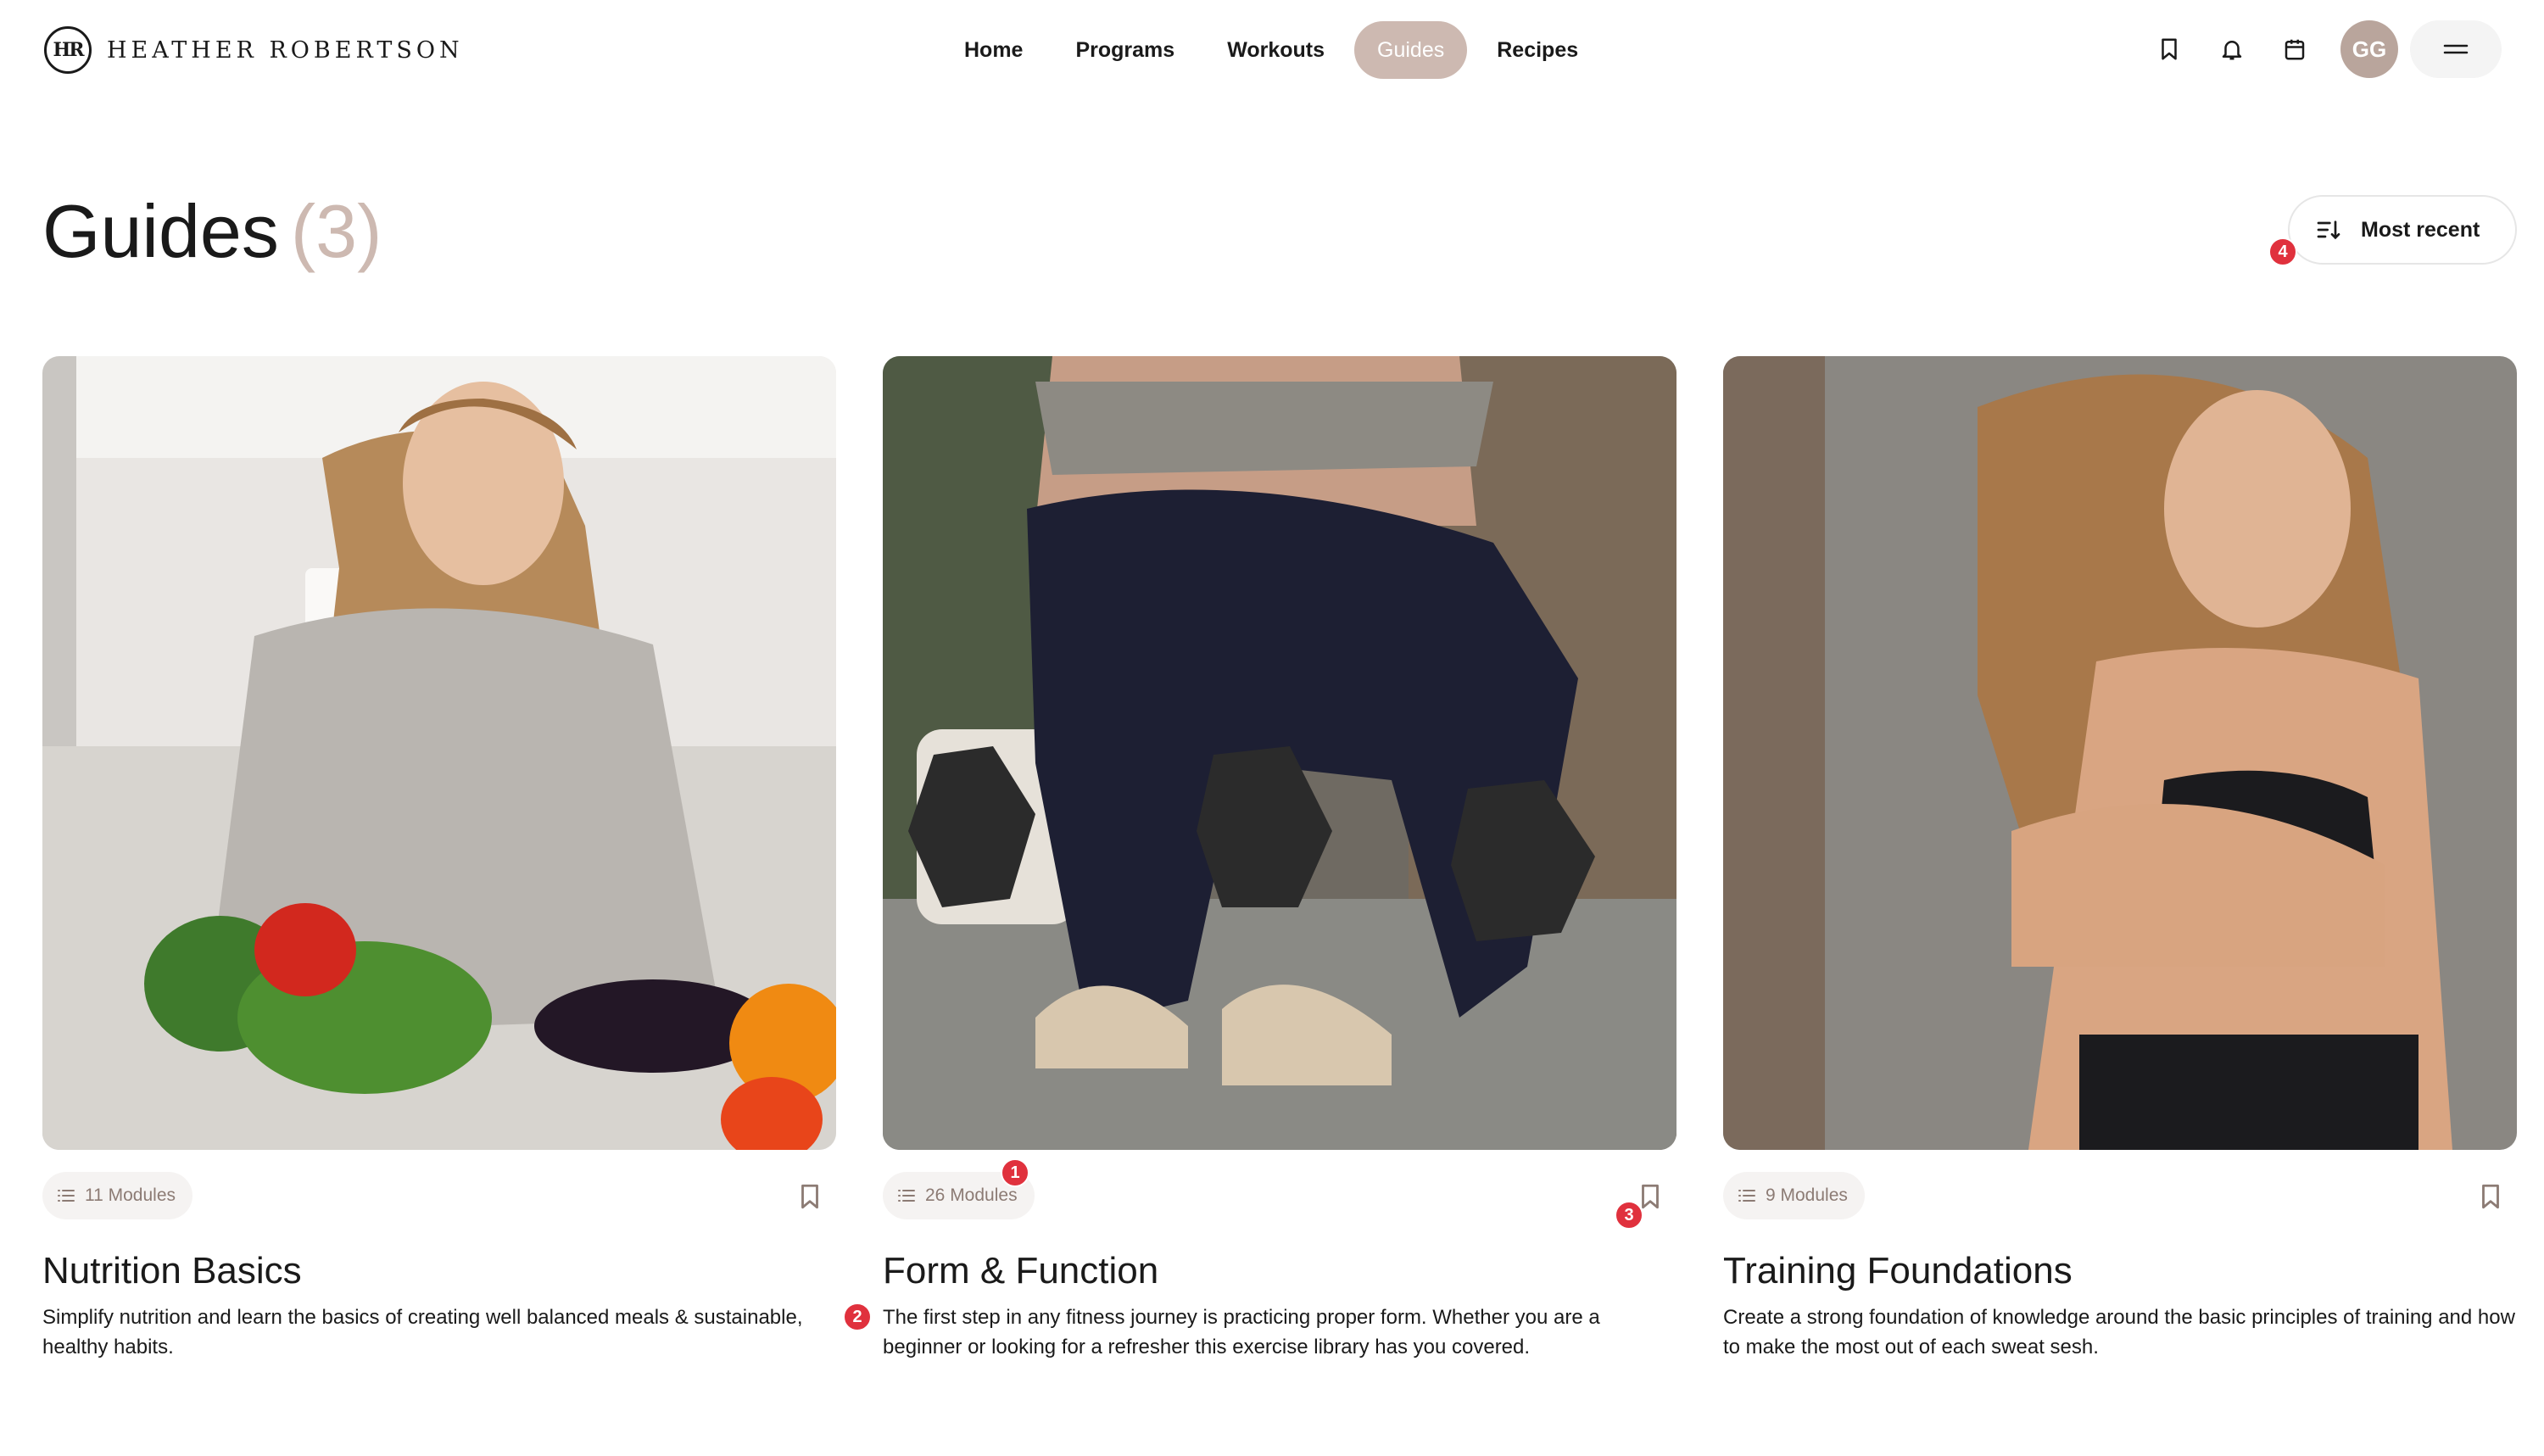  Describe the element at coordinates (439, 1196) in the screenshot. I see `card-meta: 11 Modules` at that location.